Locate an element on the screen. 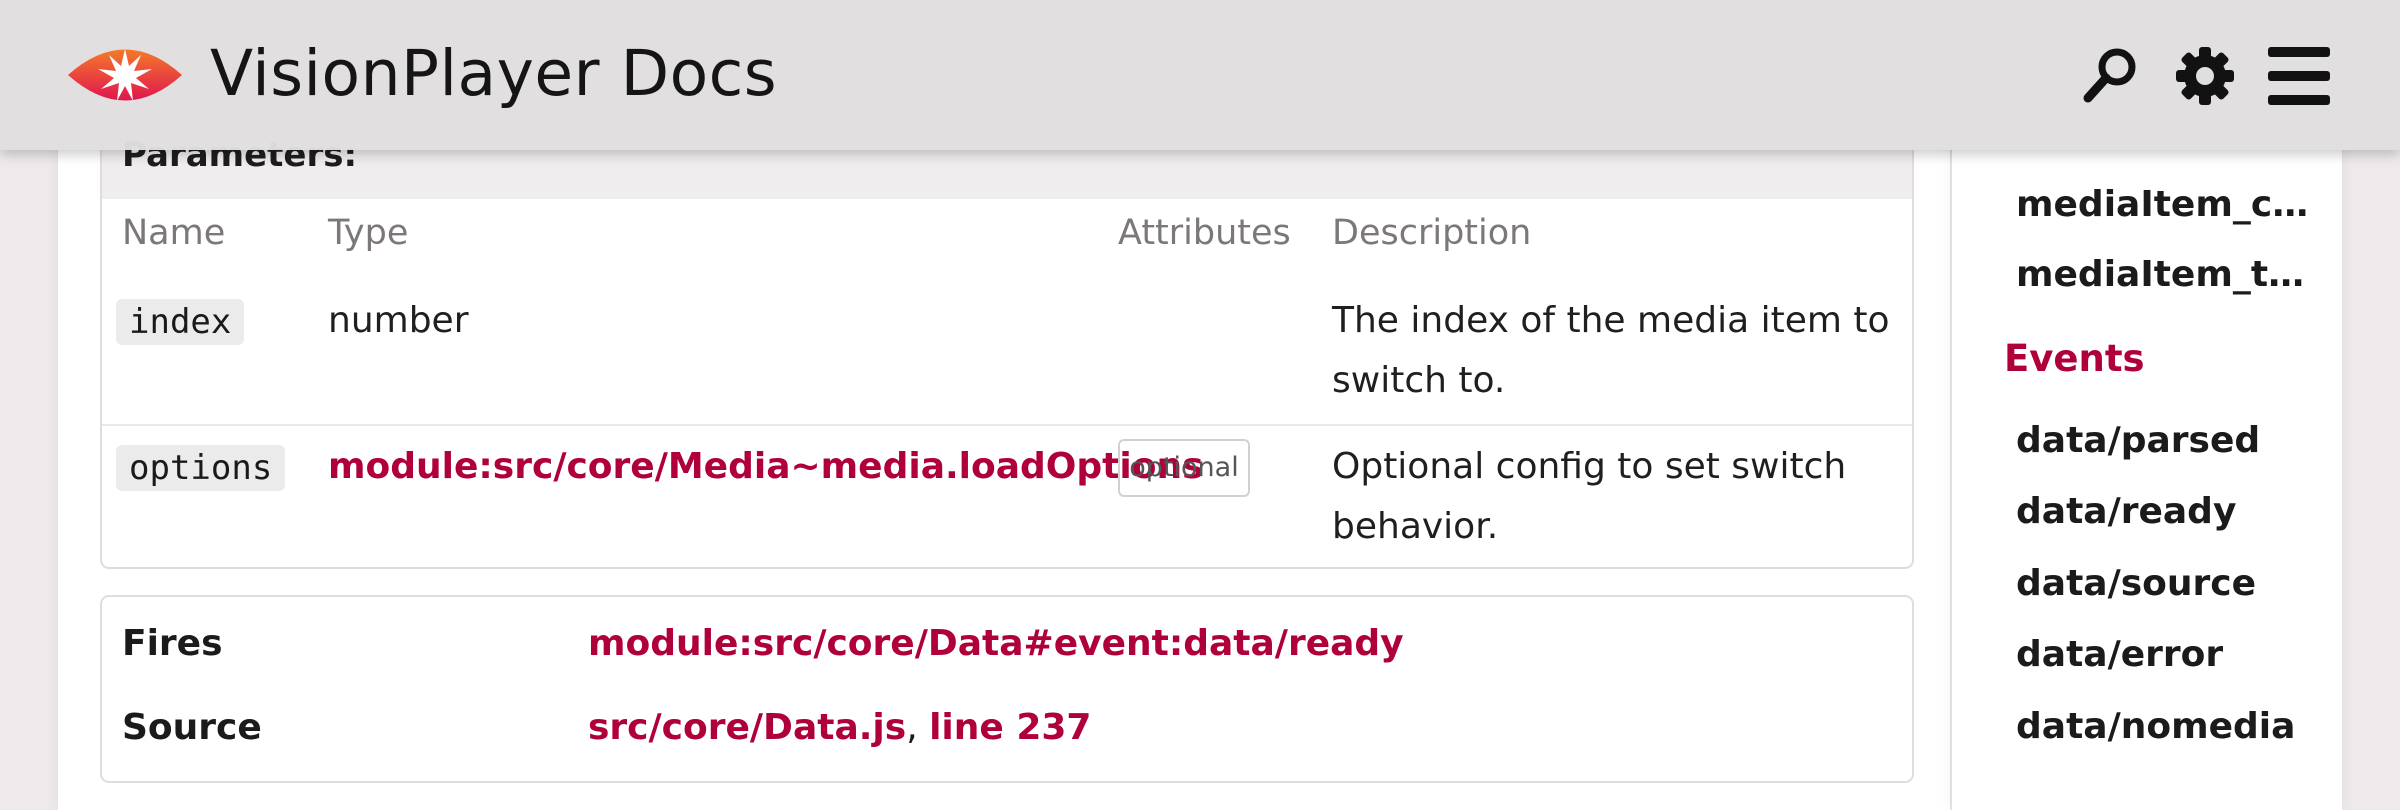 This screenshot has width=2400, height=810. search-icon is located at coordinates (2111, 76).